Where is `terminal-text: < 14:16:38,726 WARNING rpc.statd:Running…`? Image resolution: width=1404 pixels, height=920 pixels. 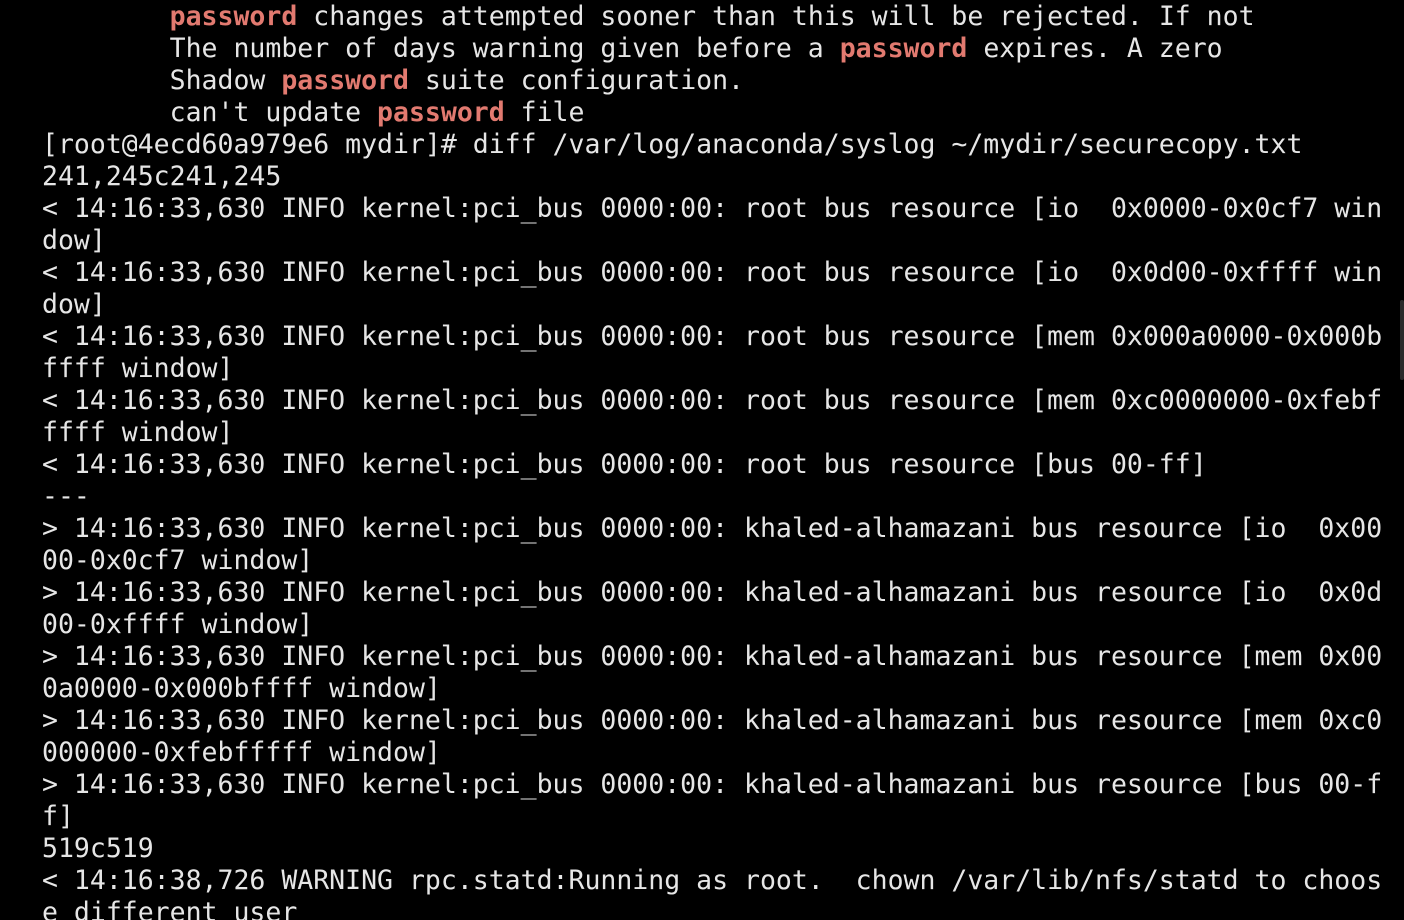
terminal-text: < 14:16:38,726 WARNING rpc.statd:Running… is located at coordinates (712, 880).